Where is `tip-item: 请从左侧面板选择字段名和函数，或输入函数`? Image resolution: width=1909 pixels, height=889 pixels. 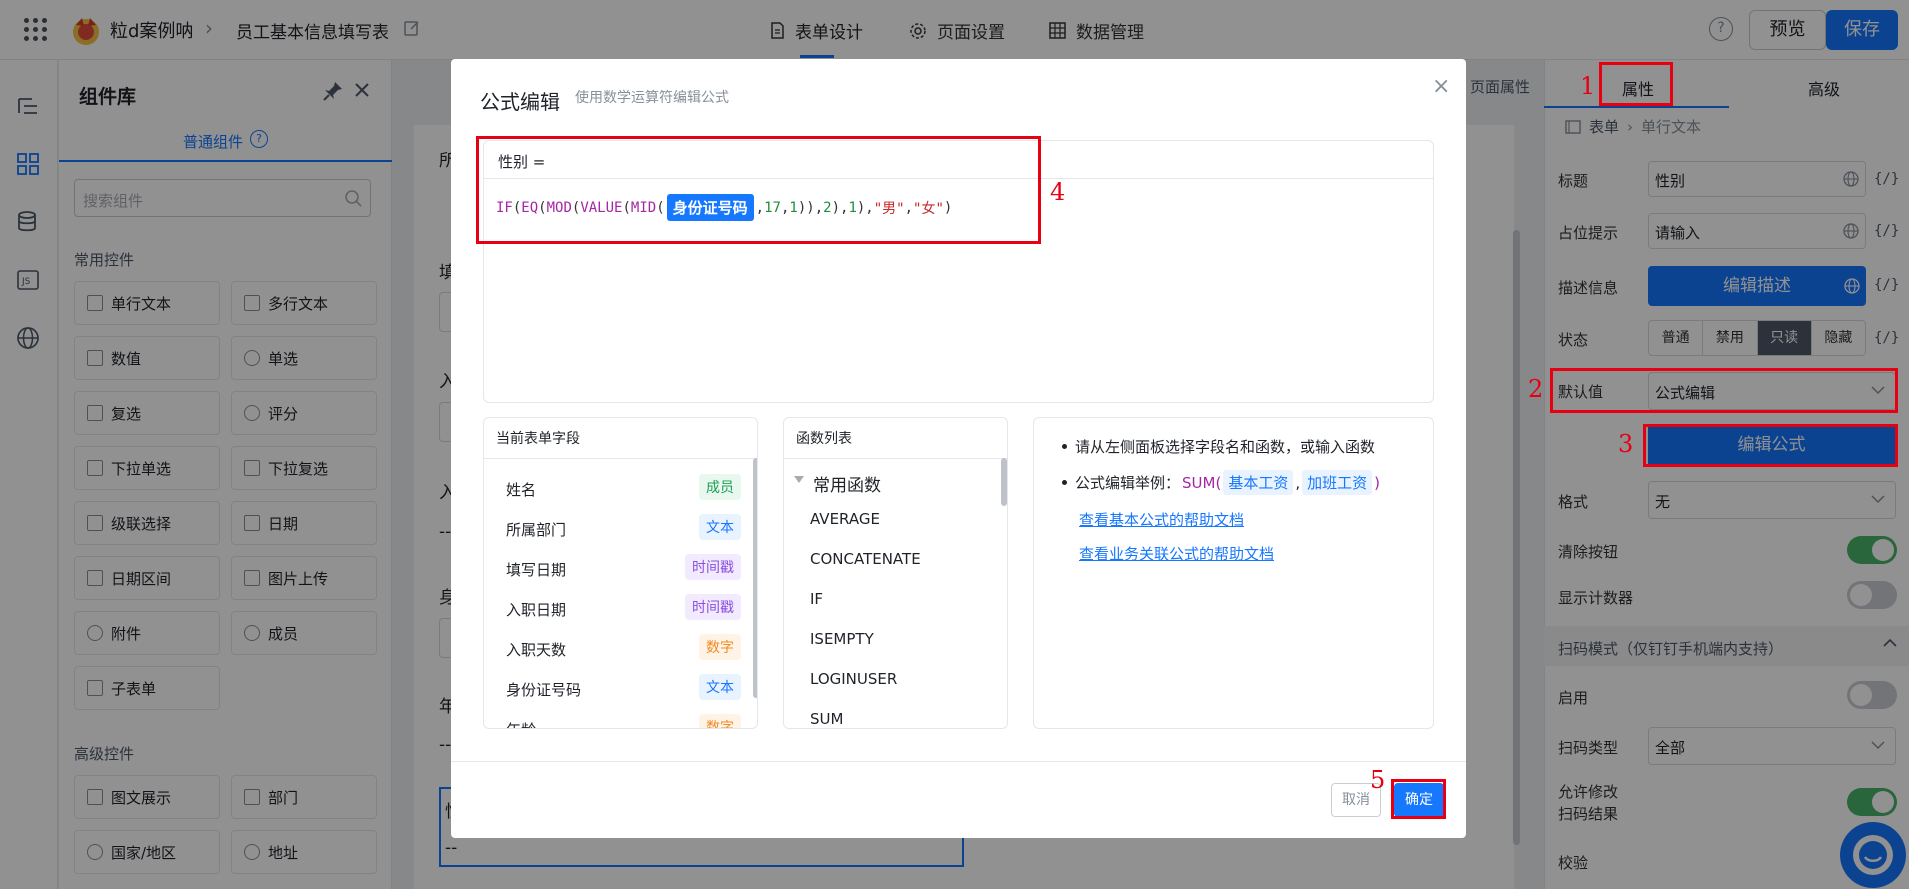
tip-item: 请从左侧面板选择字段名和函数，或输入函数 is located at coordinates (1218, 446).